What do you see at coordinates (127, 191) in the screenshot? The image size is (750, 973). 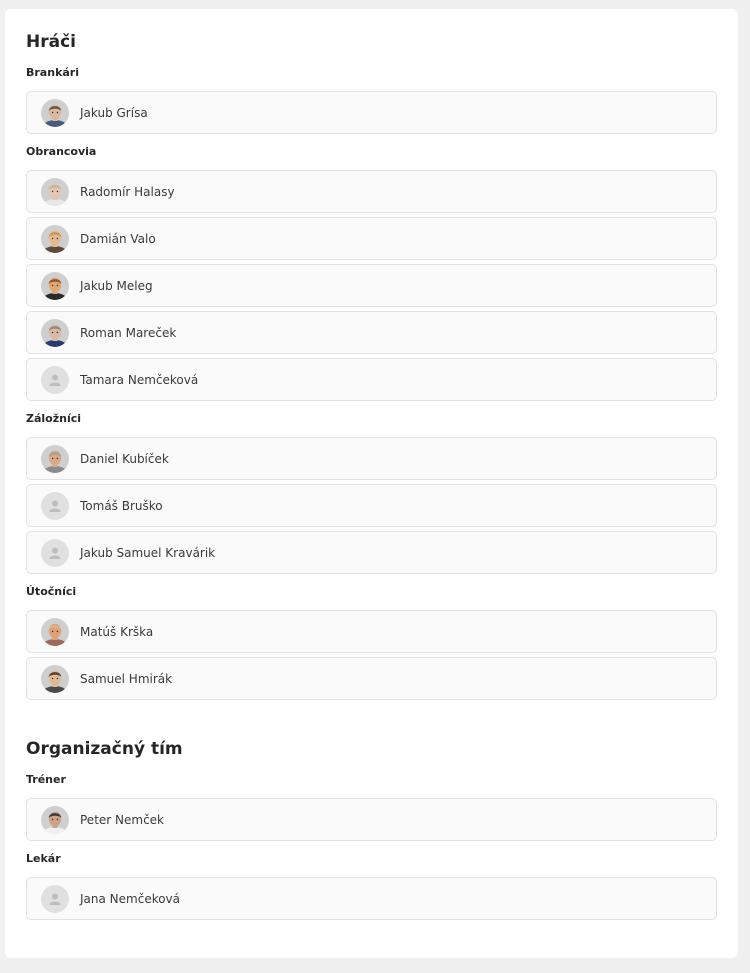 I see `member-name: Radomír Halasy` at bounding box center [127, 191].